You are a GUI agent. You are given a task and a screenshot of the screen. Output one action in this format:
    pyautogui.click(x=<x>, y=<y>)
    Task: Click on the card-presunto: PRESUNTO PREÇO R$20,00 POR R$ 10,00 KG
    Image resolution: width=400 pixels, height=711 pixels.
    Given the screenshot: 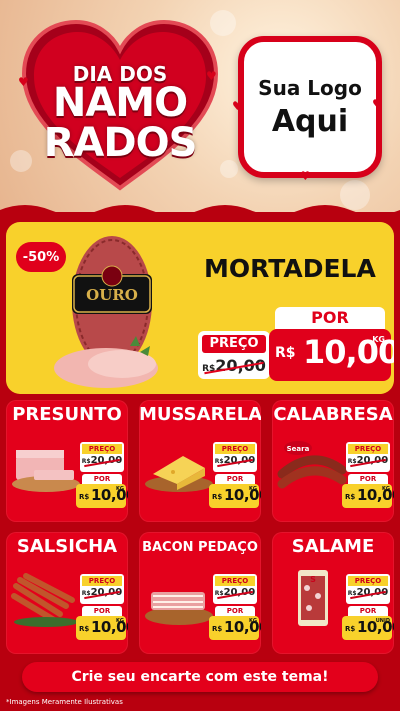 What is the action you would take?
    pyautogui.click(x=67, y=461)
    